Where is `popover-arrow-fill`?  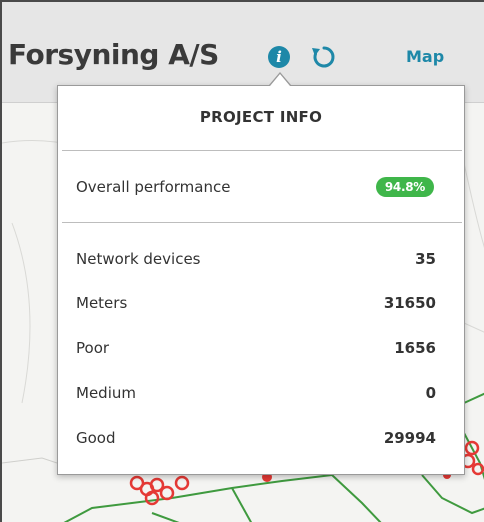 popover-arrow-fill is located at coordinates (280, 80).